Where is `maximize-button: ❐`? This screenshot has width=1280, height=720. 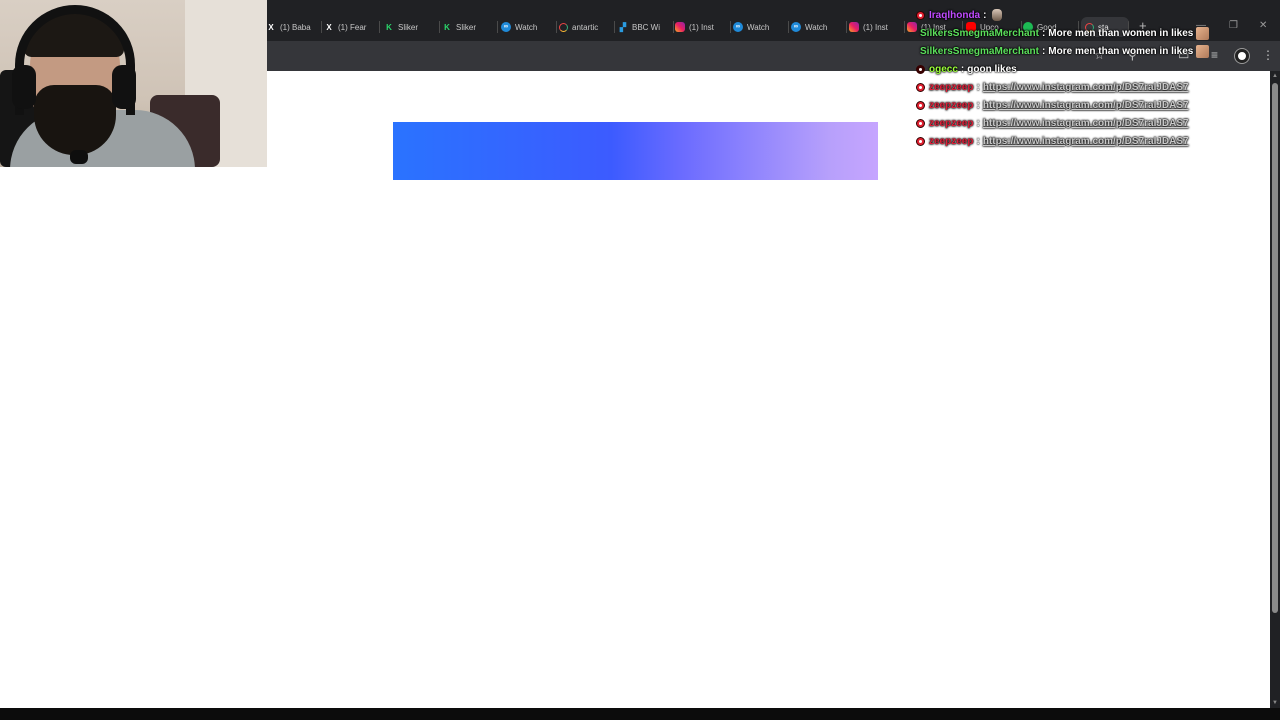 maximize-button: ❐ is located at coordinates (1233, 25).